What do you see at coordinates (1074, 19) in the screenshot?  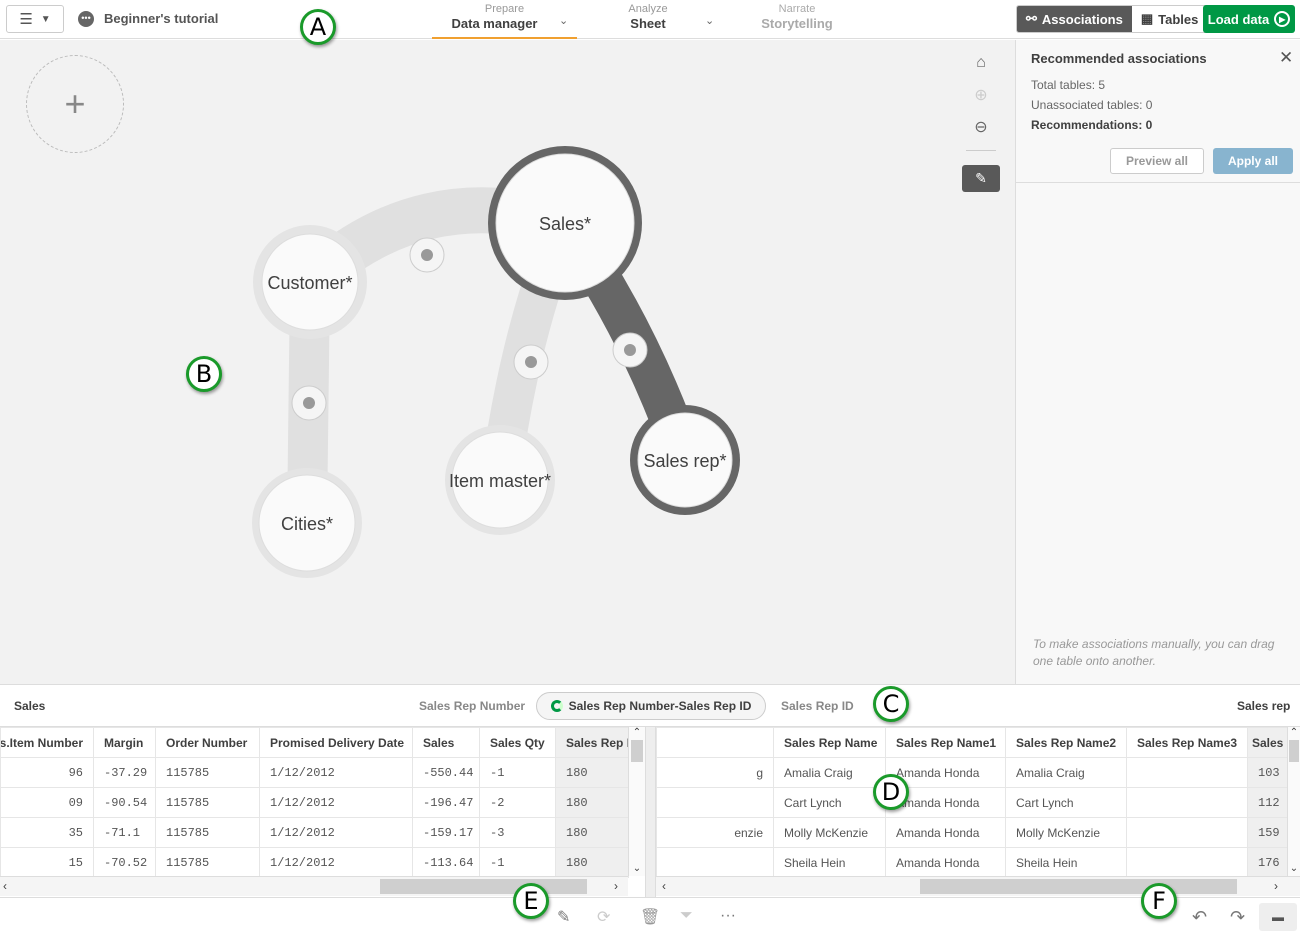 I see `associations-view-button: ⚯ Associations` at bounding box center [1074, 19].